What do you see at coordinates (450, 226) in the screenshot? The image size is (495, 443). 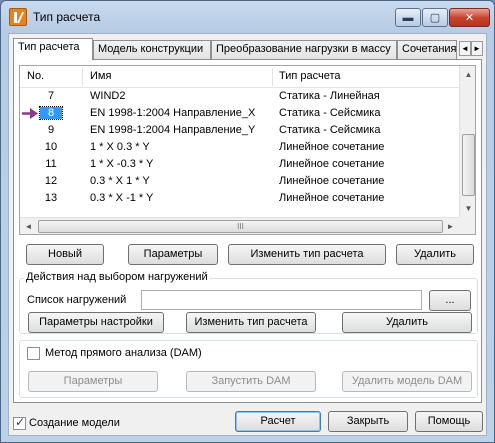 I see `scroll-right-icon: ►` at bounding box center [450, 226].